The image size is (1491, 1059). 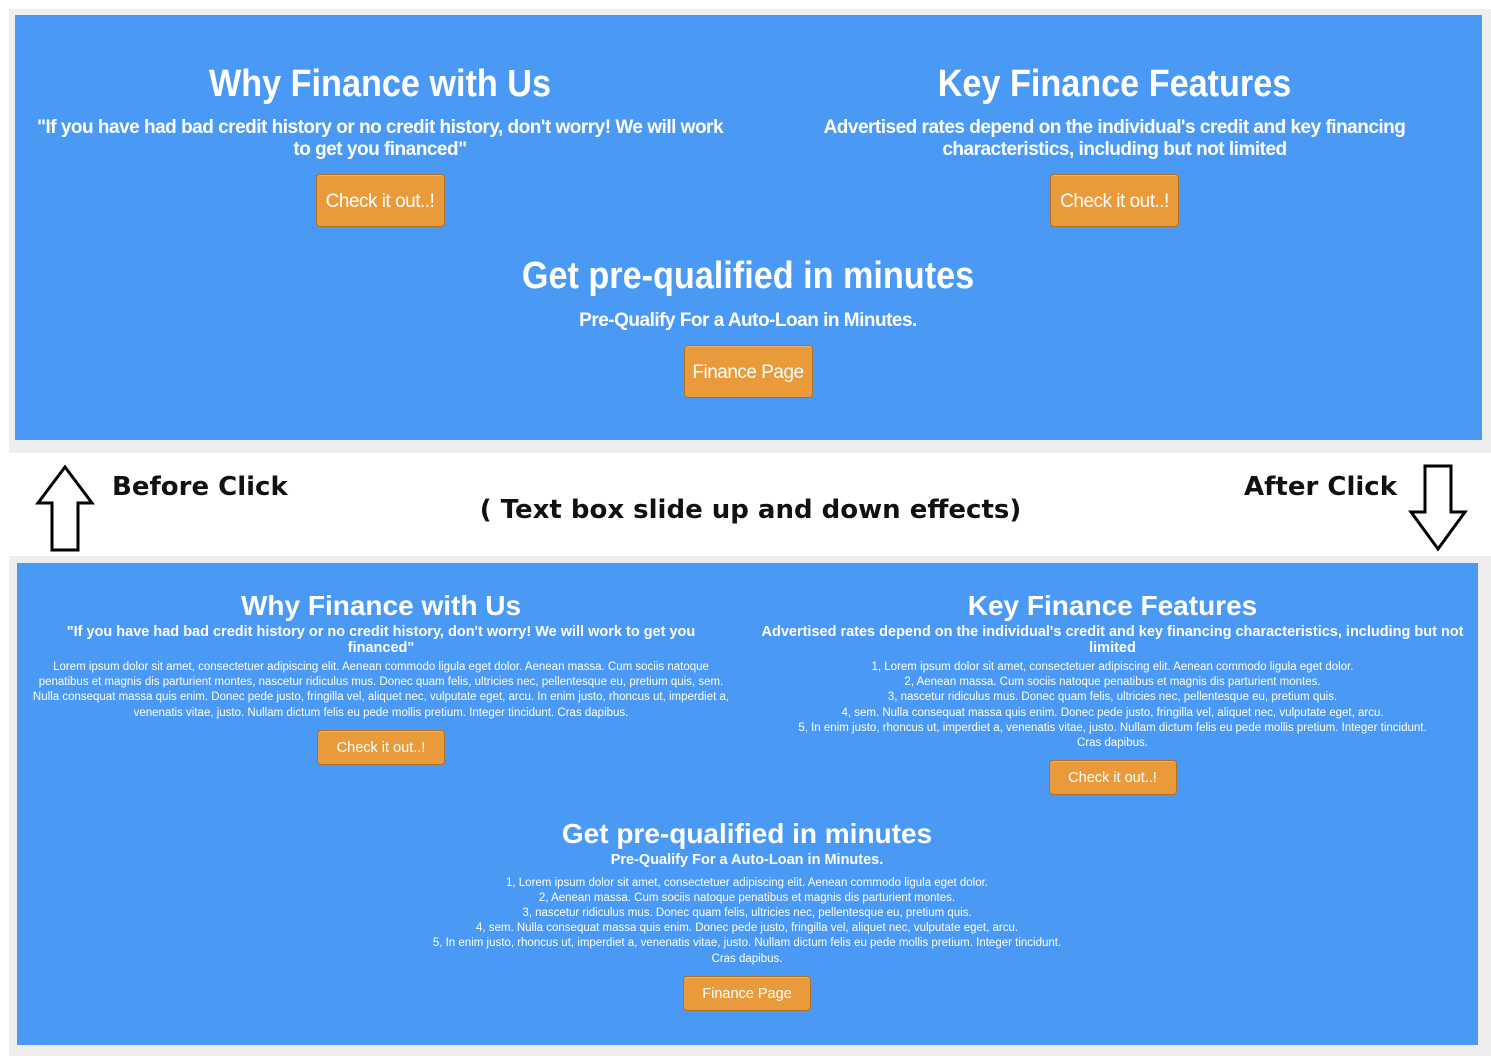 What do you see at coordinates (747, 860) in the screenshot?
I see `prequalify-subtitle-expanded: Pre-Qualify For a Auto-Loan in Minutes.` at bounding box center [747, 860].